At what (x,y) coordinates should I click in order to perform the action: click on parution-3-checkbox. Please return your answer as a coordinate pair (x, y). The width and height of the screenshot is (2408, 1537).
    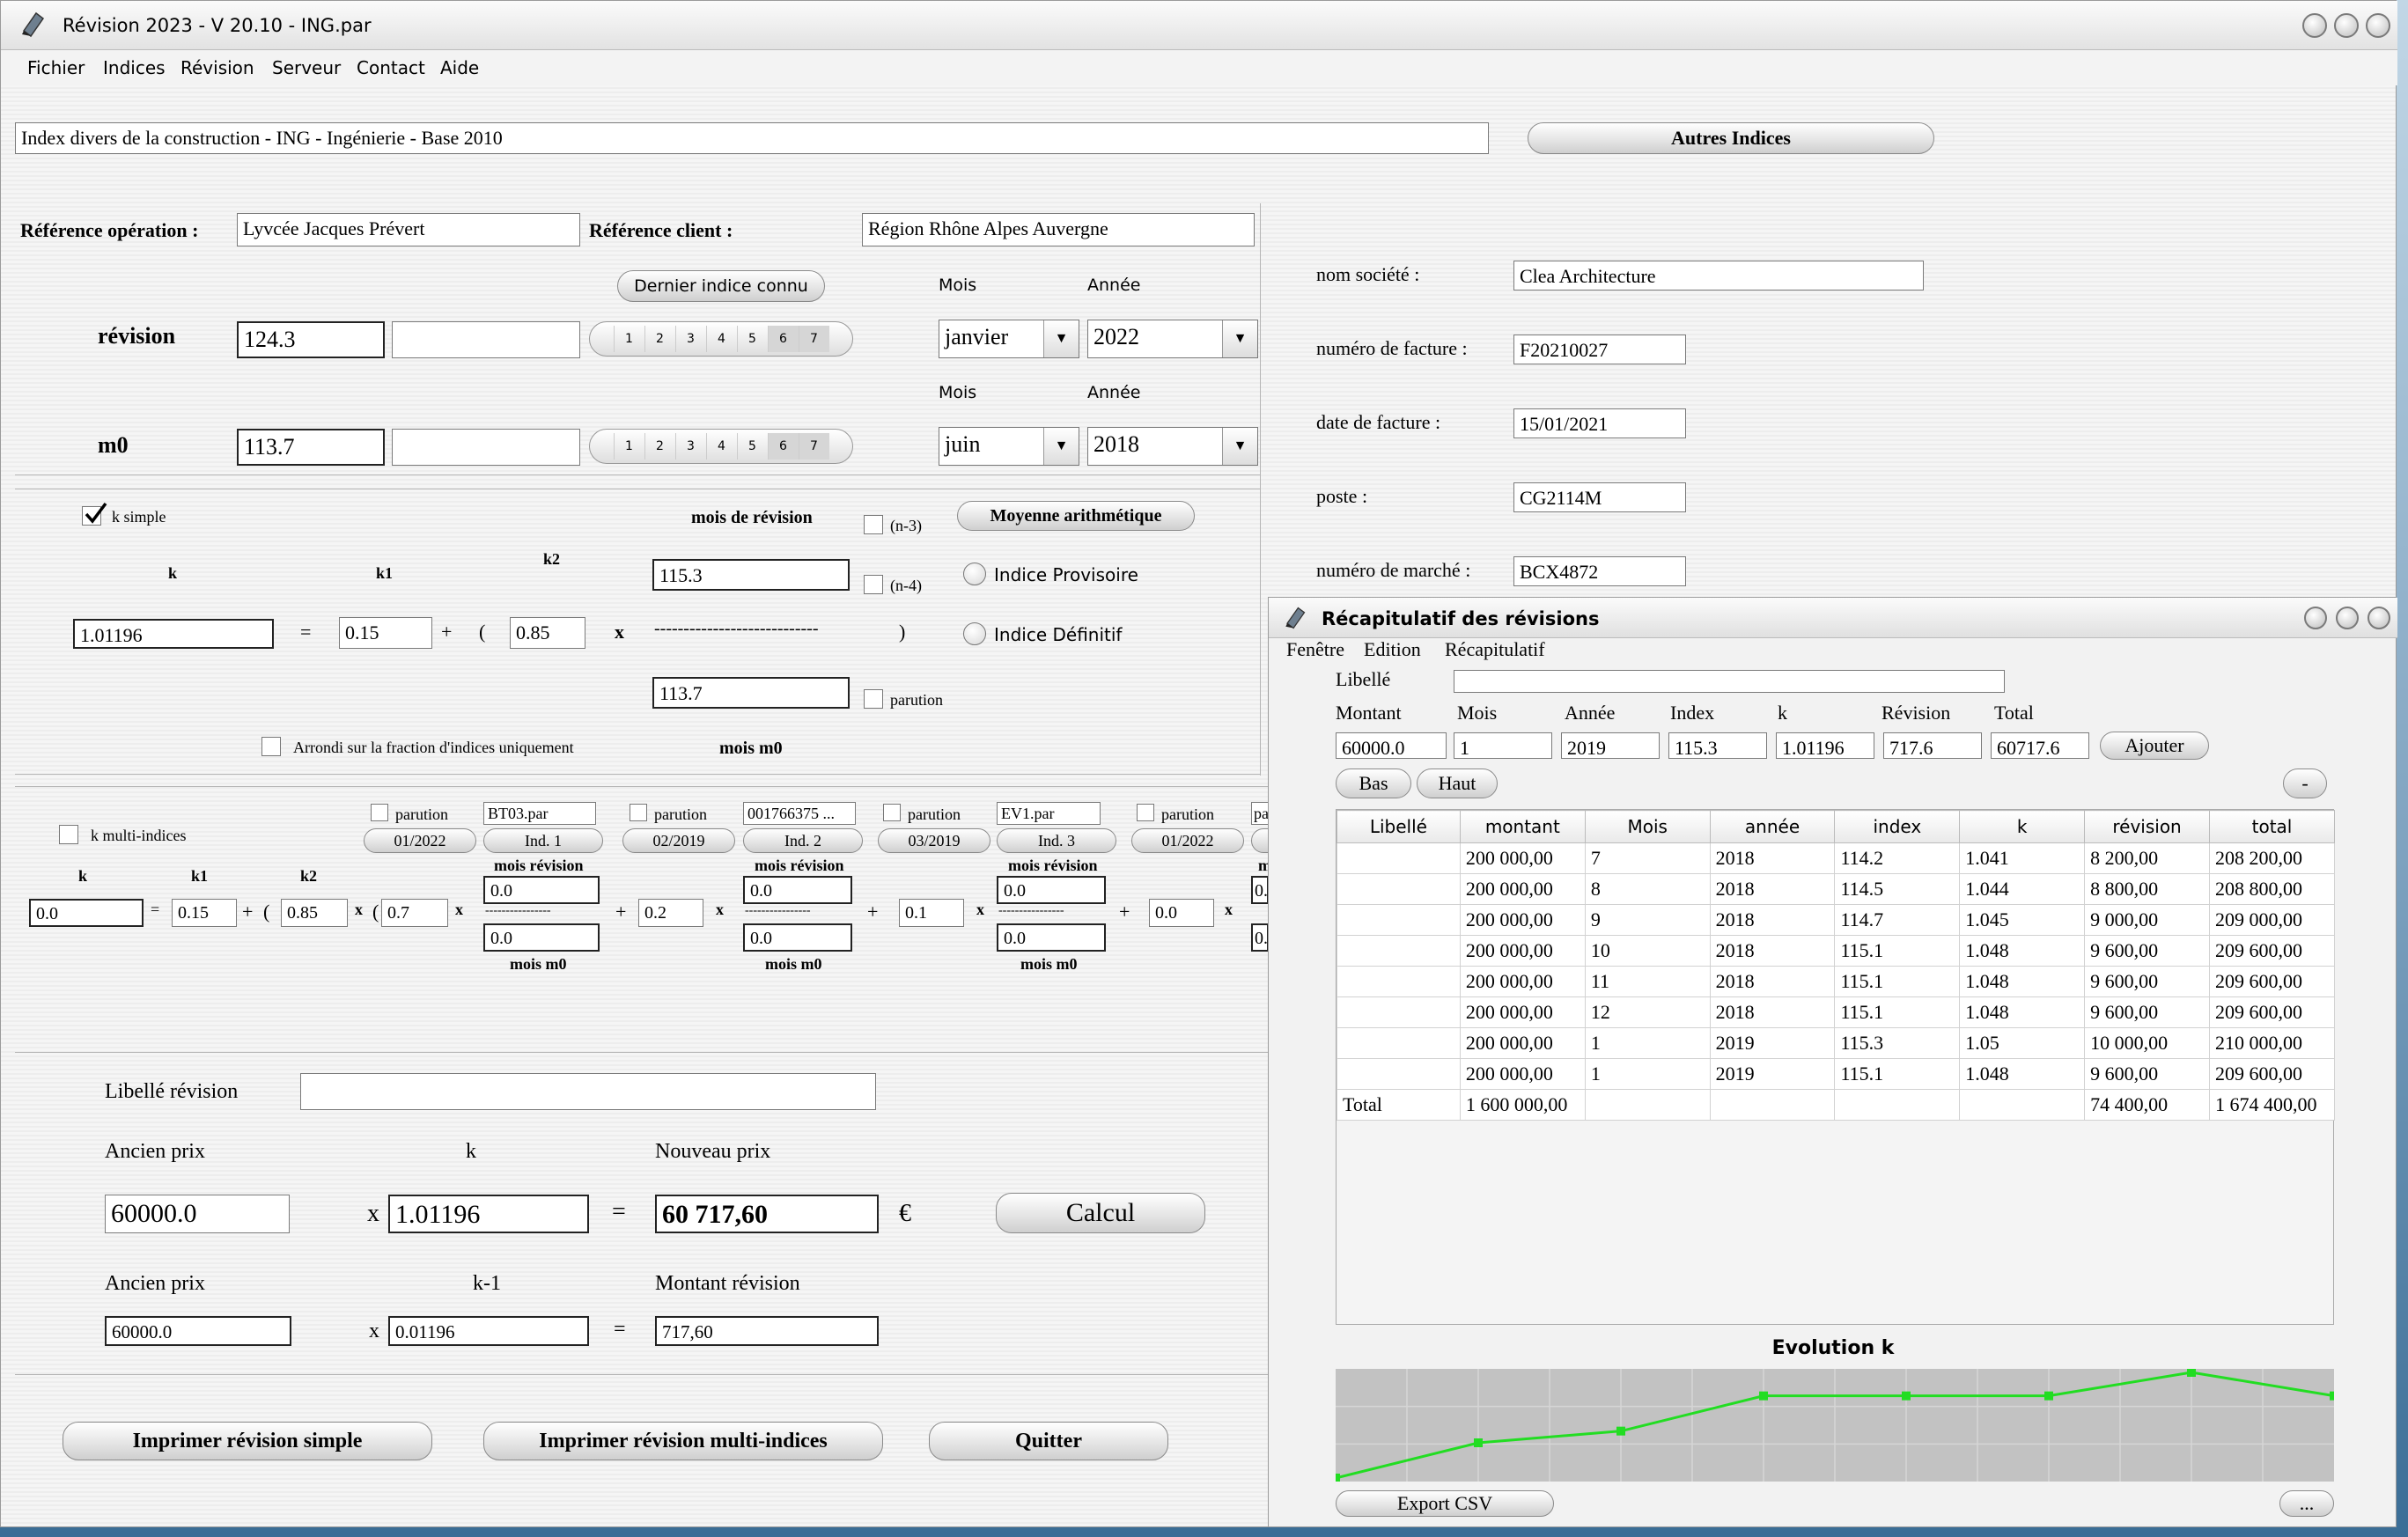
    Looking at the image, I should click on (892, 812).